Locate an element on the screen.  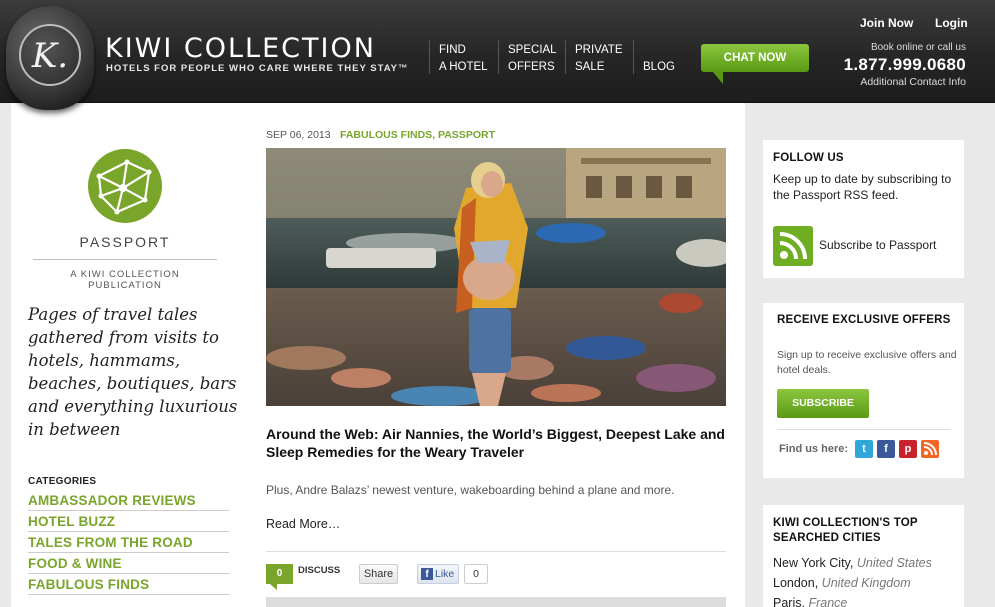
discuss-link: DISCUSS is located at coordinates (319, 570).